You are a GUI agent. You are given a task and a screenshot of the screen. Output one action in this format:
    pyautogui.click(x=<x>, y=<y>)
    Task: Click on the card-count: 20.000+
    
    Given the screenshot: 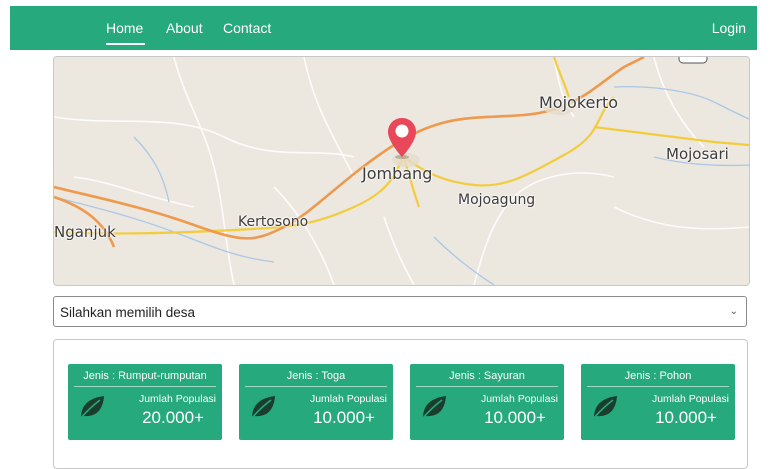 What is the action you would take?
    pyautogui.click(x=173, y=417)
    